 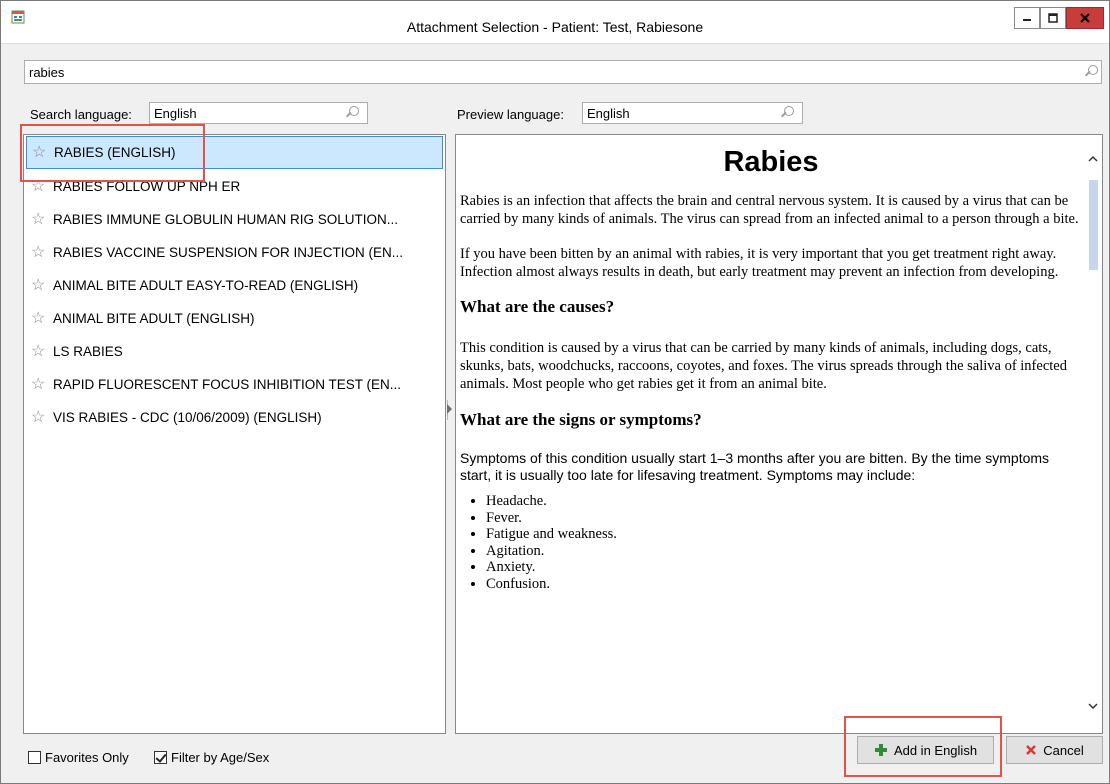 What do you see at coordinates (692, 113) in the screenshot?
I see `preview-language-field: English` at bounding box center [692, 113].